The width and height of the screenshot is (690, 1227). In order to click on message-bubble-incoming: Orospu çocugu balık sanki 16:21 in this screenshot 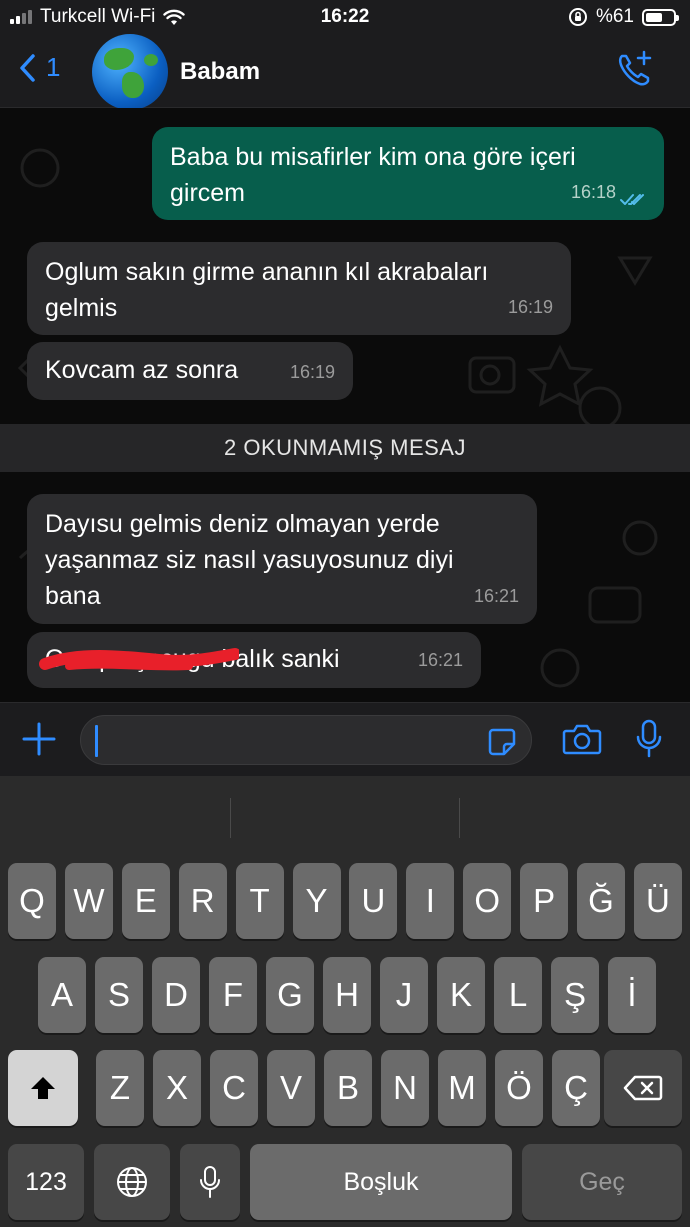, I will do `click(254, 660)`.